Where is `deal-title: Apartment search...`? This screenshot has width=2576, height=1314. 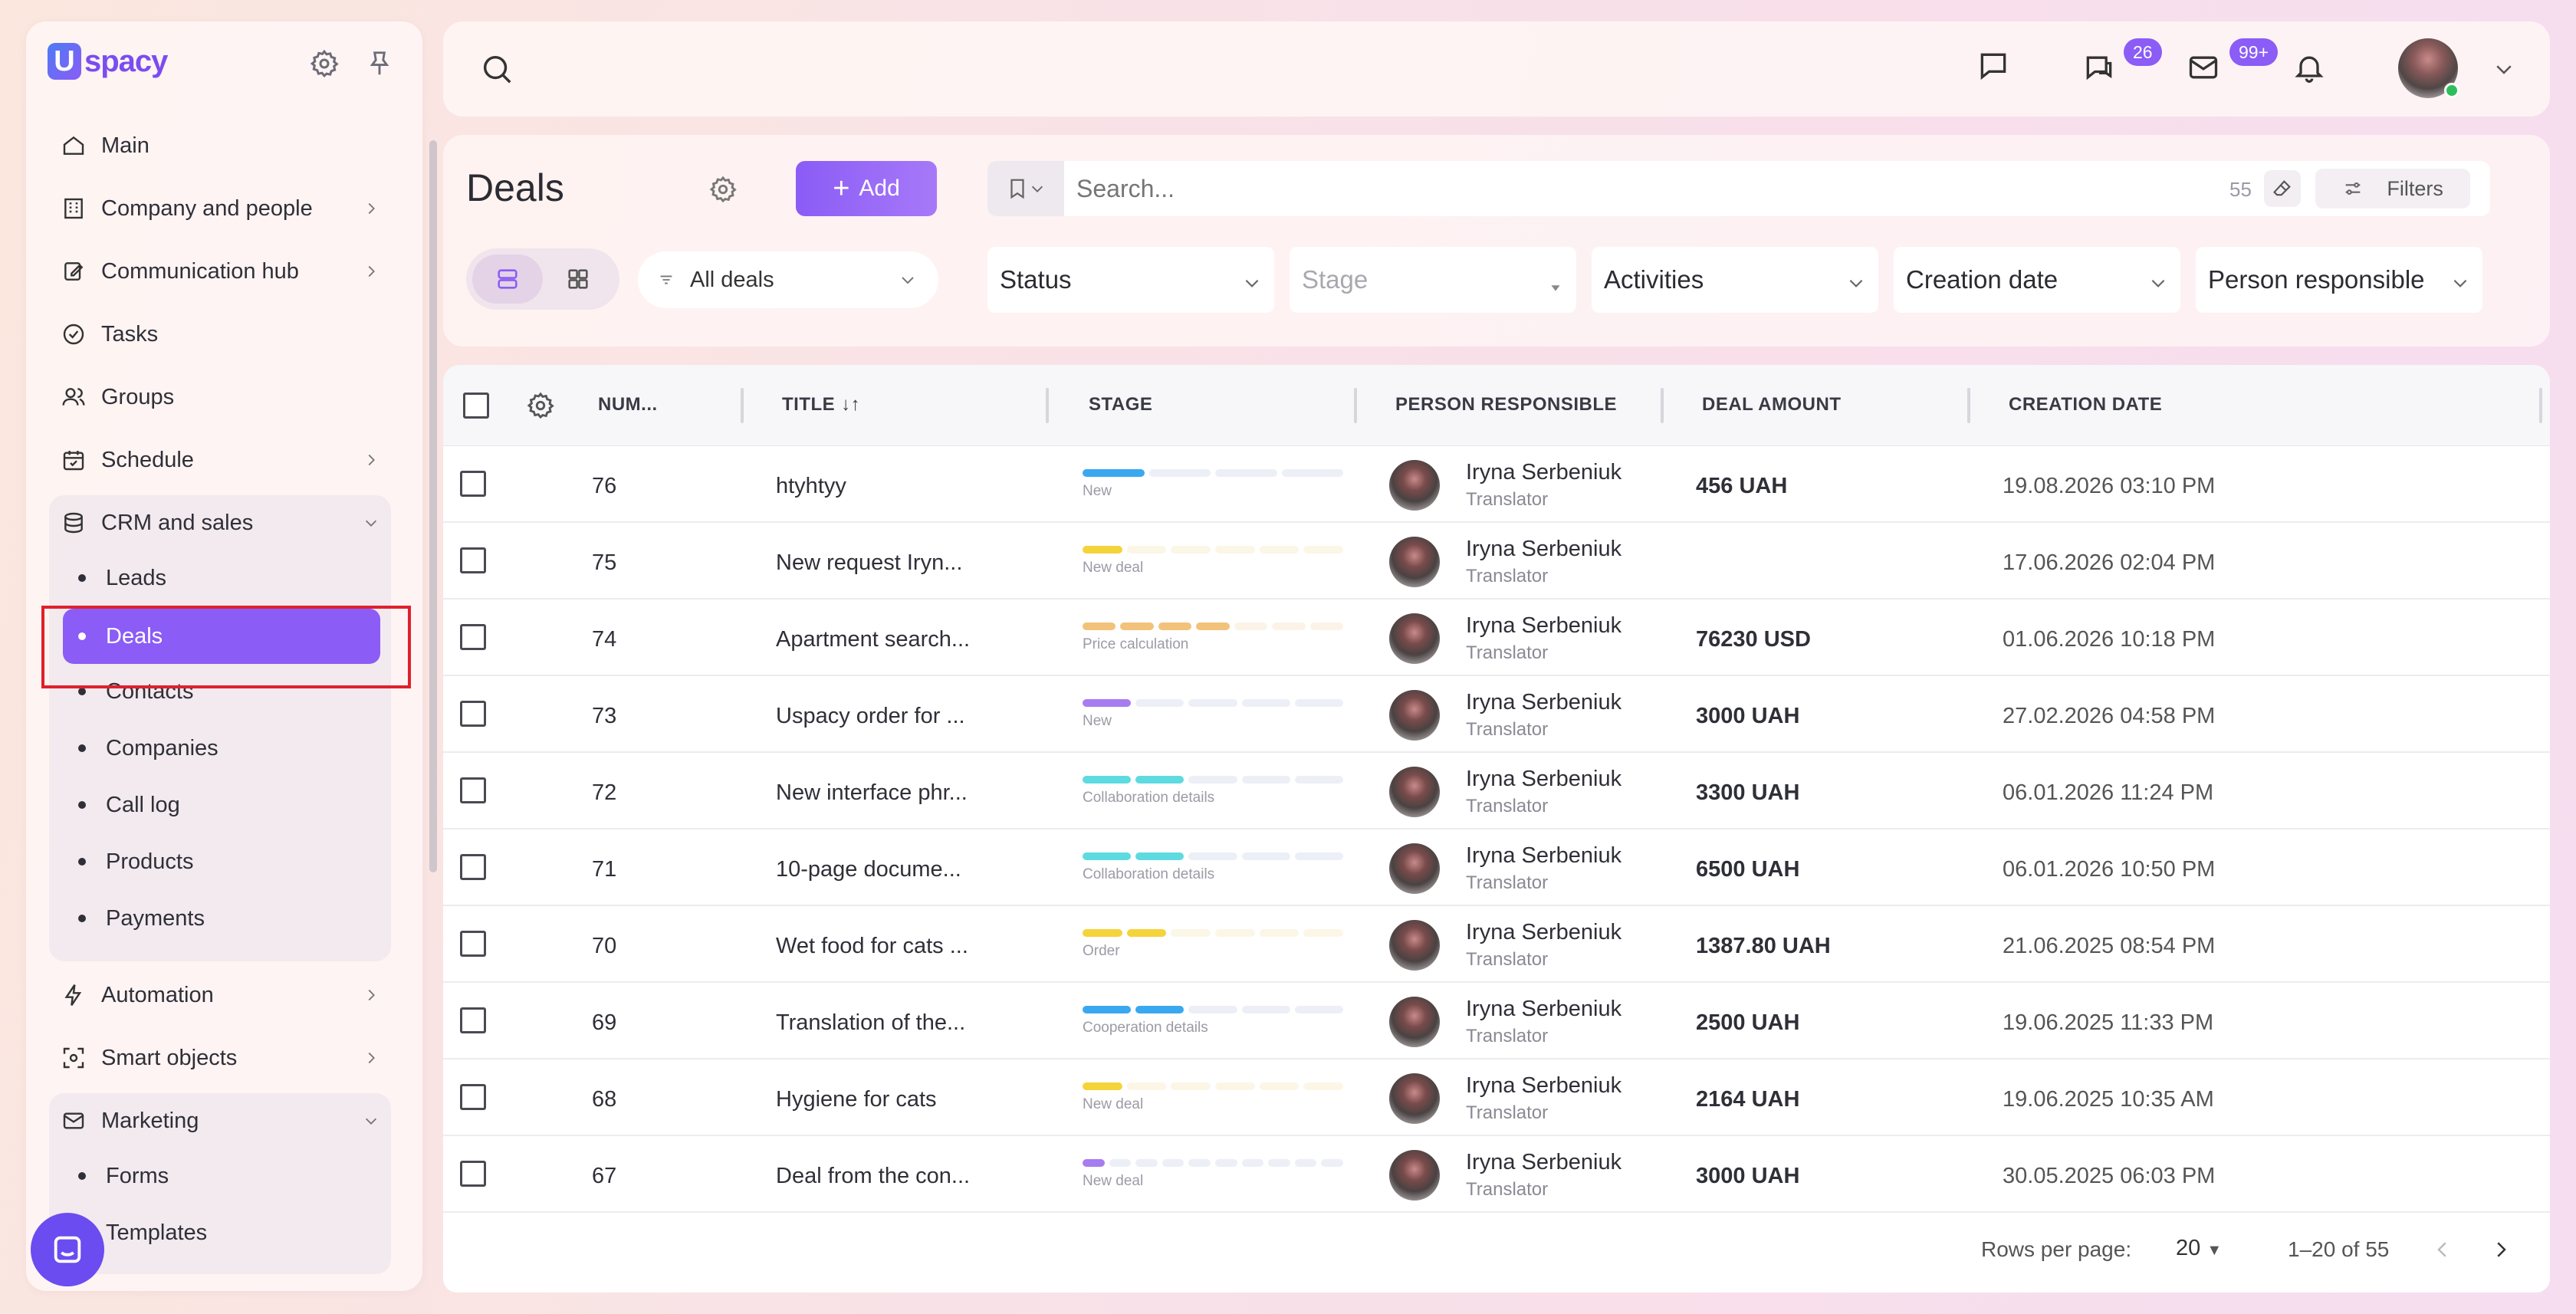 deal-title: Apartment search... is located at coordinates (873, 639).